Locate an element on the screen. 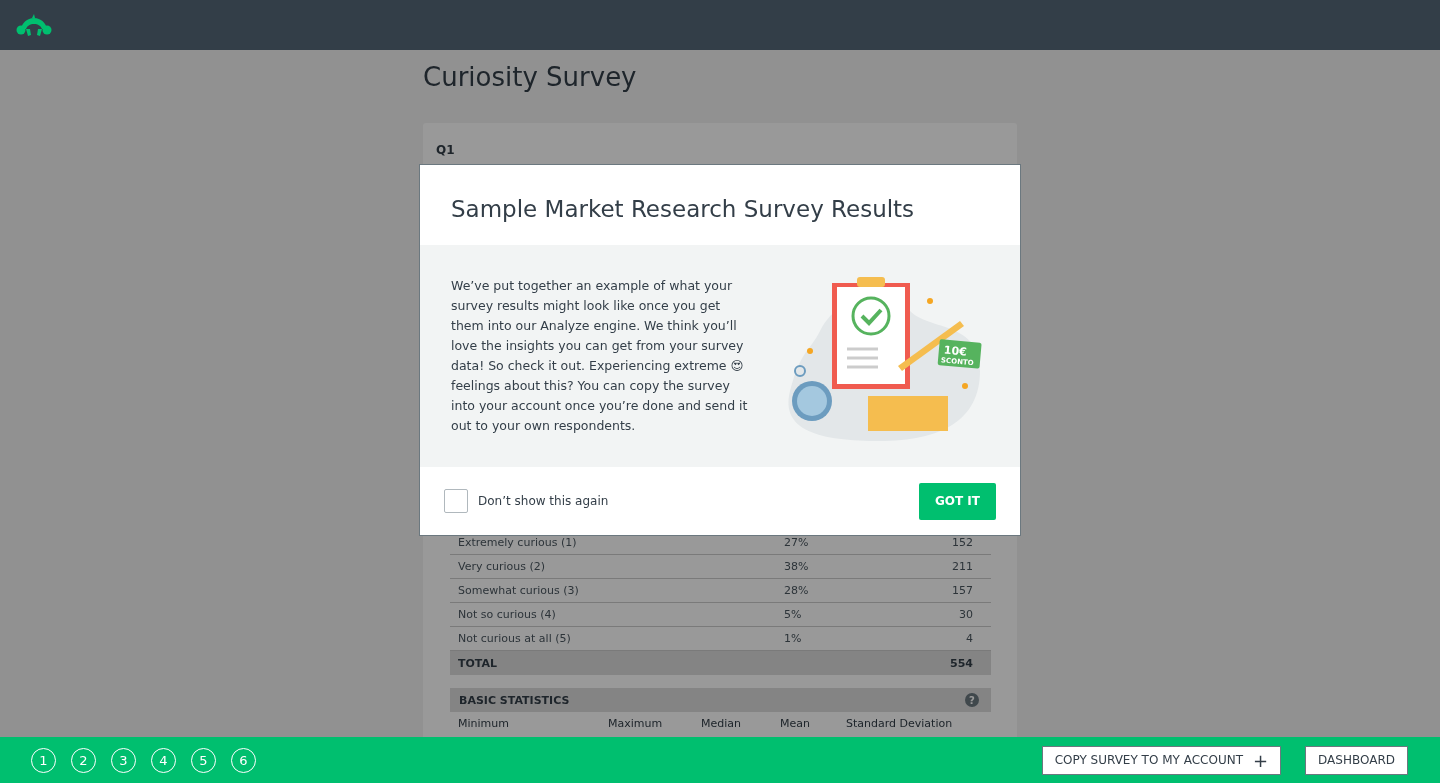 Image resolution: width=1440 pixels, height=783 pixels. statistic-heading: Standard Deviation is located at coordinates (900, 723).